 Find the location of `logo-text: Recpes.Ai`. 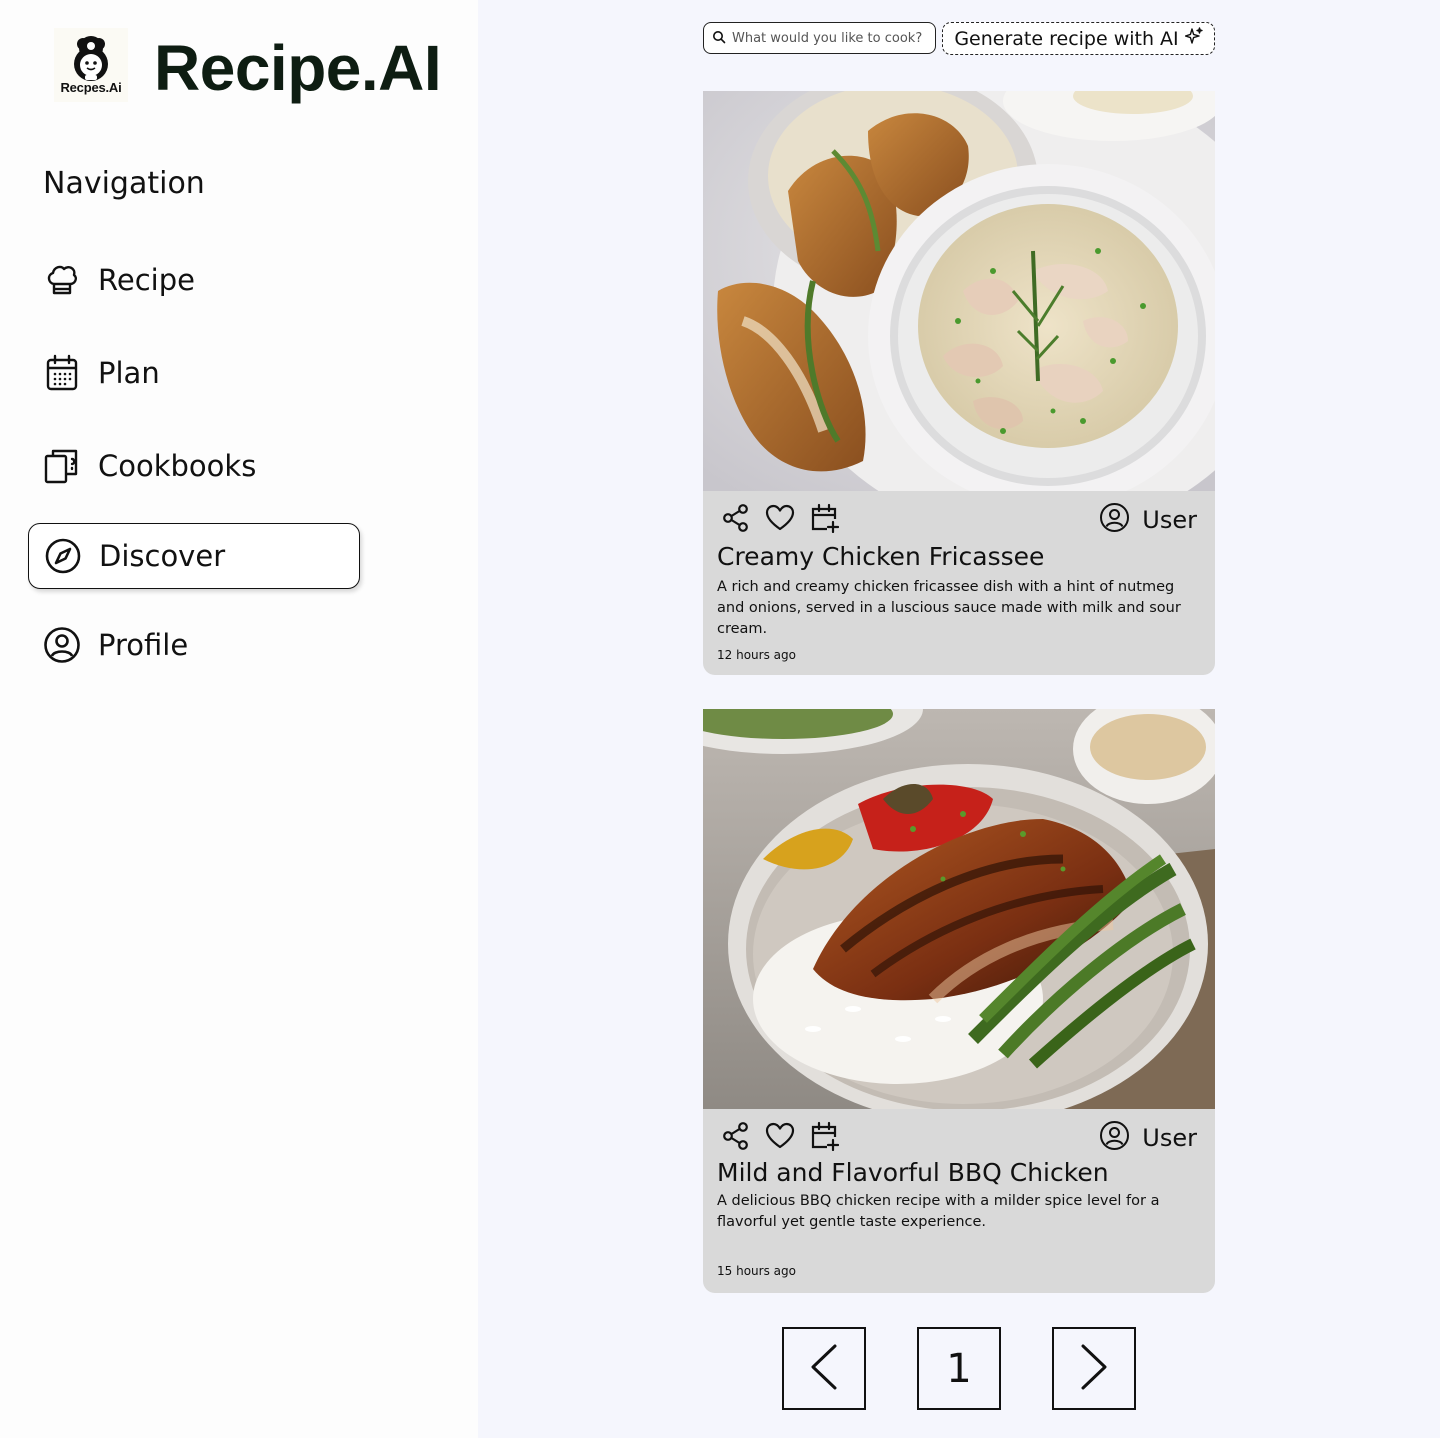

logo-text: Recpes.Ai is located at coordinates (91, 87).